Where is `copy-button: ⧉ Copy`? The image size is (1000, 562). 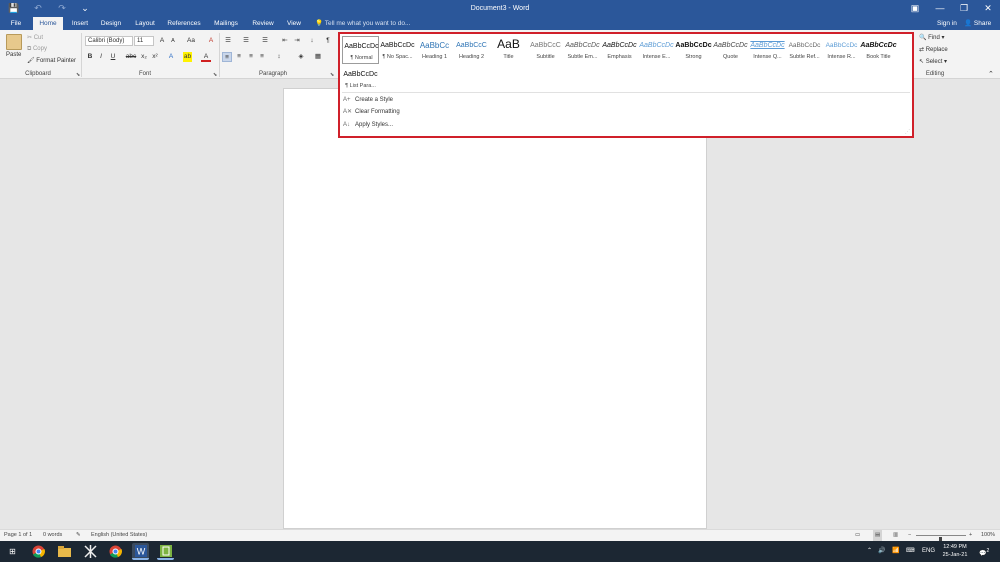
copy-button: ⧉ Copy is located at coordinates (37, 49).